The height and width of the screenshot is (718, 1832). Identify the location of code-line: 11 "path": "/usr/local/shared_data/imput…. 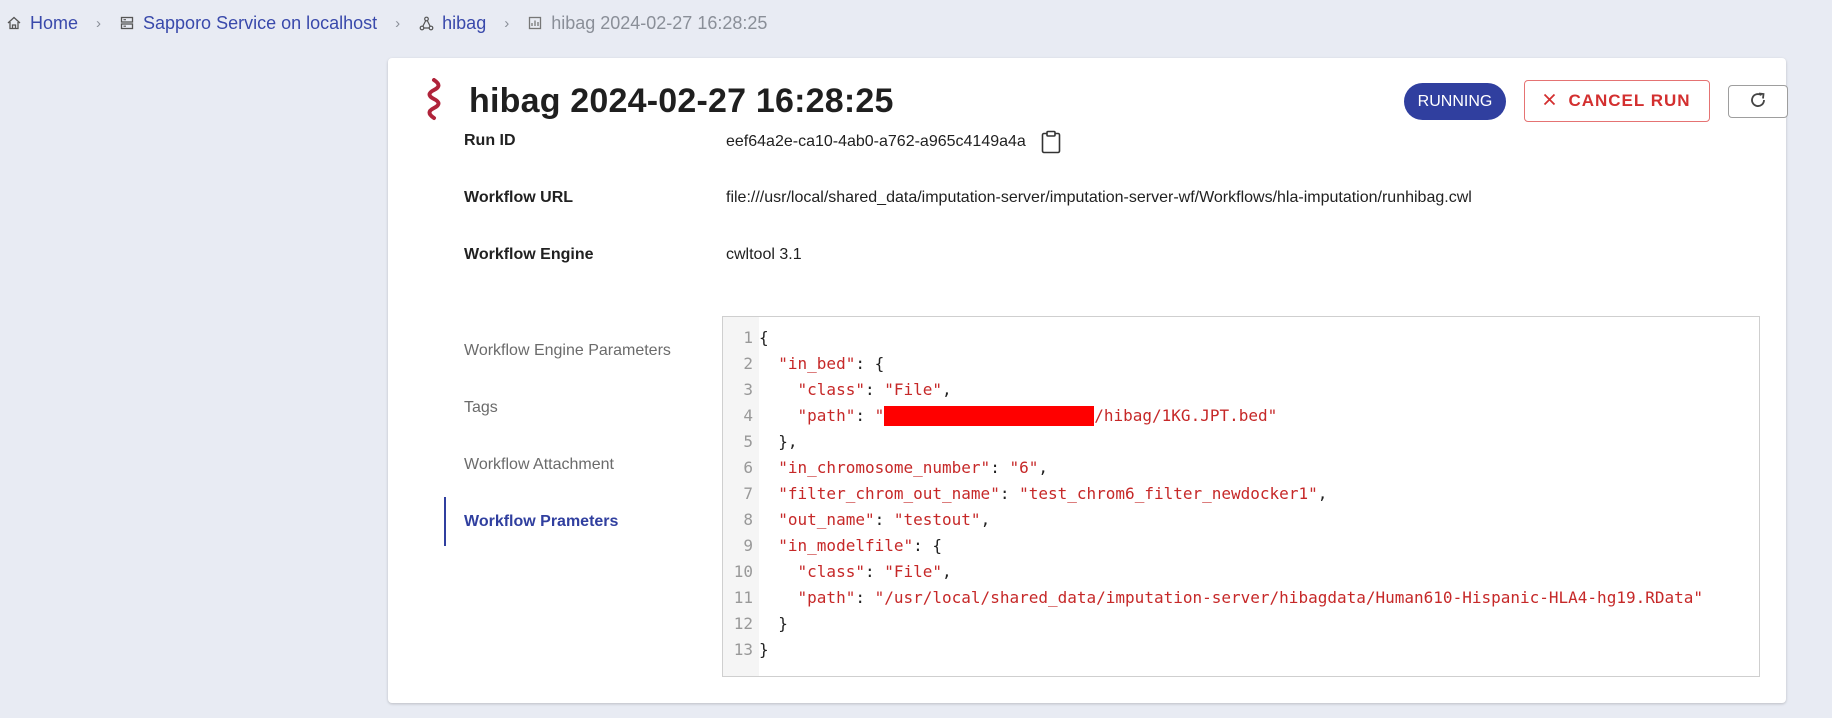
(1241, 598).